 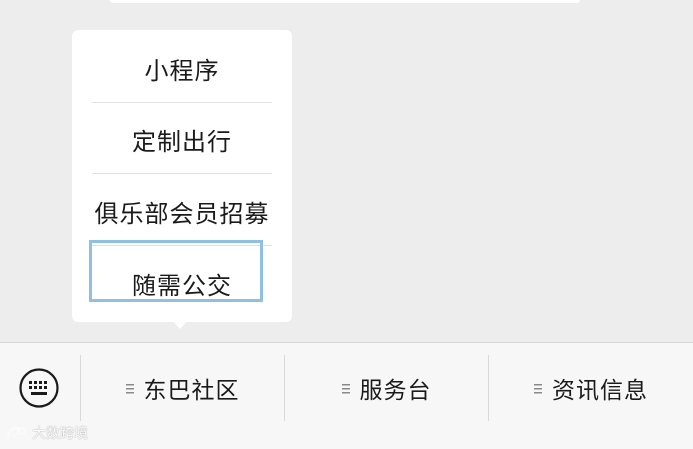 I want to click on watermark-logo-icon, so click(x=16, y=433).